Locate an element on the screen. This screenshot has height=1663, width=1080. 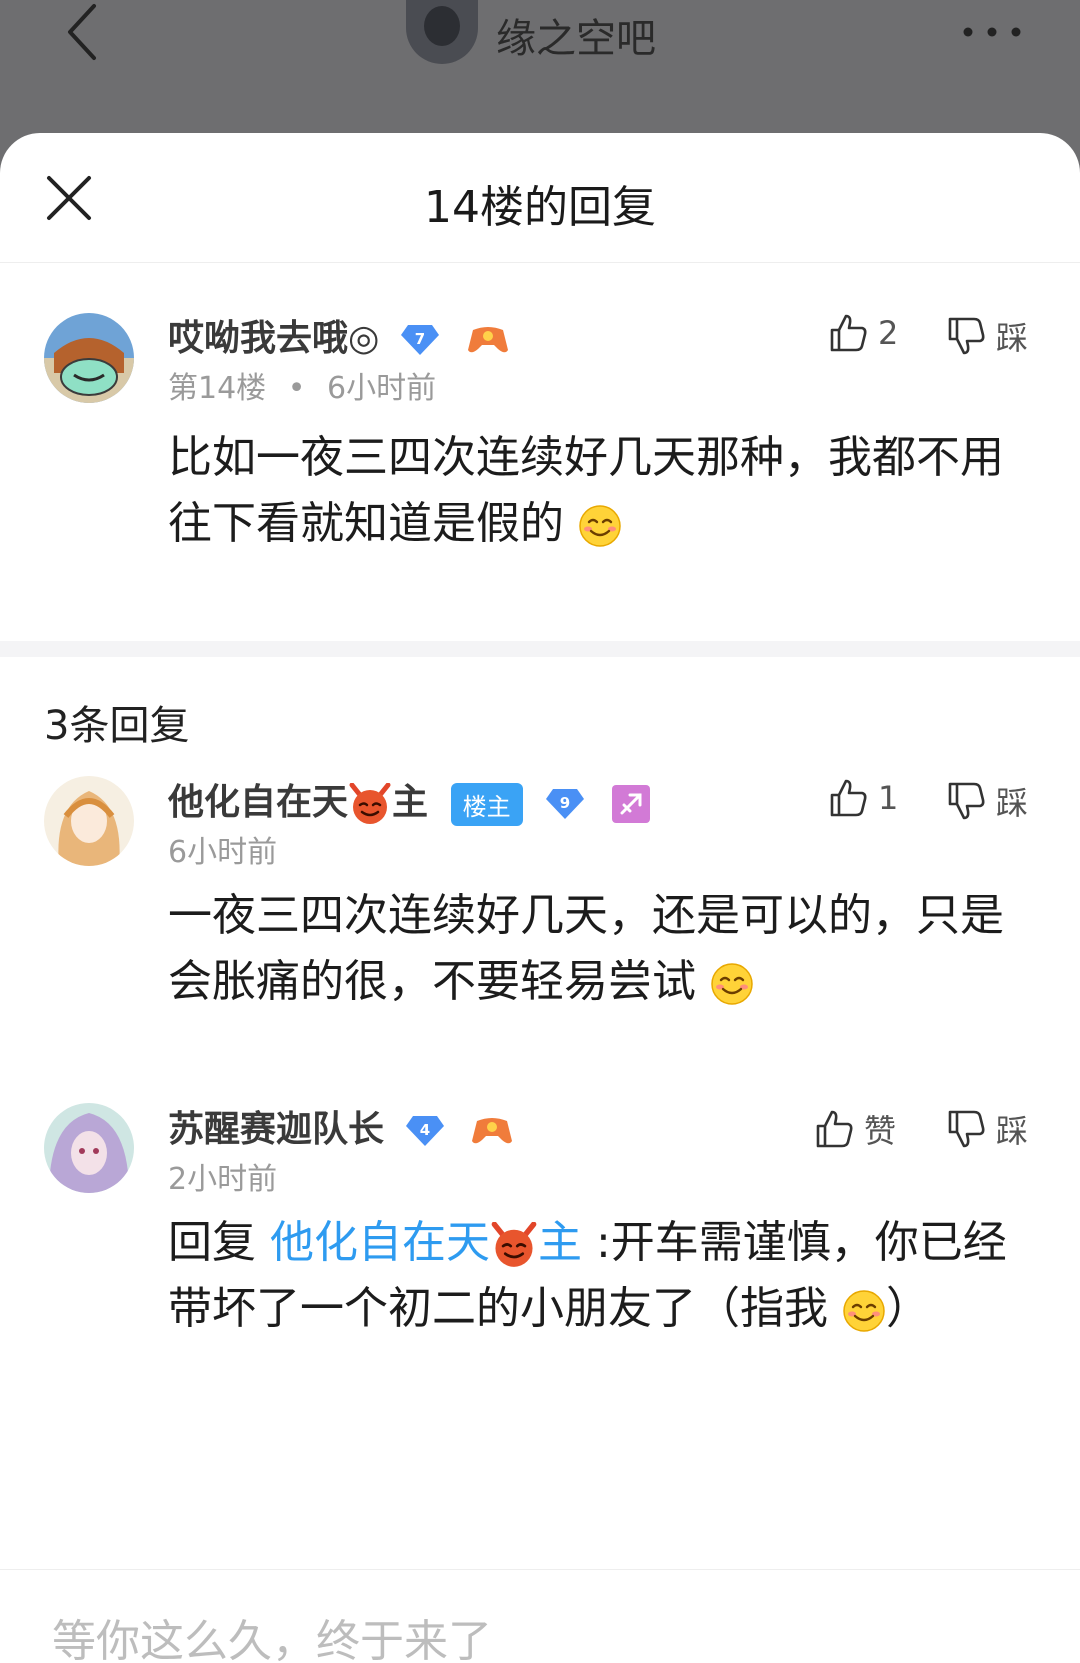
reply-target-suffix: 主 is located at coordinates (560, 1242).